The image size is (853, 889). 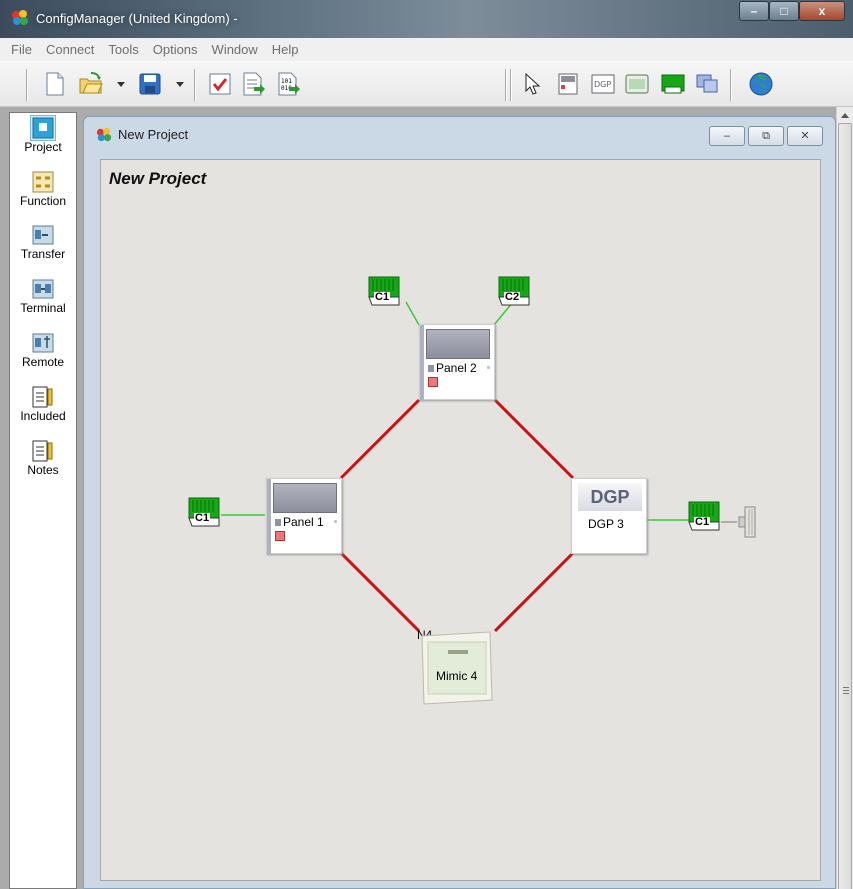 I want to click on save-icon, so click(x=150, y=84).